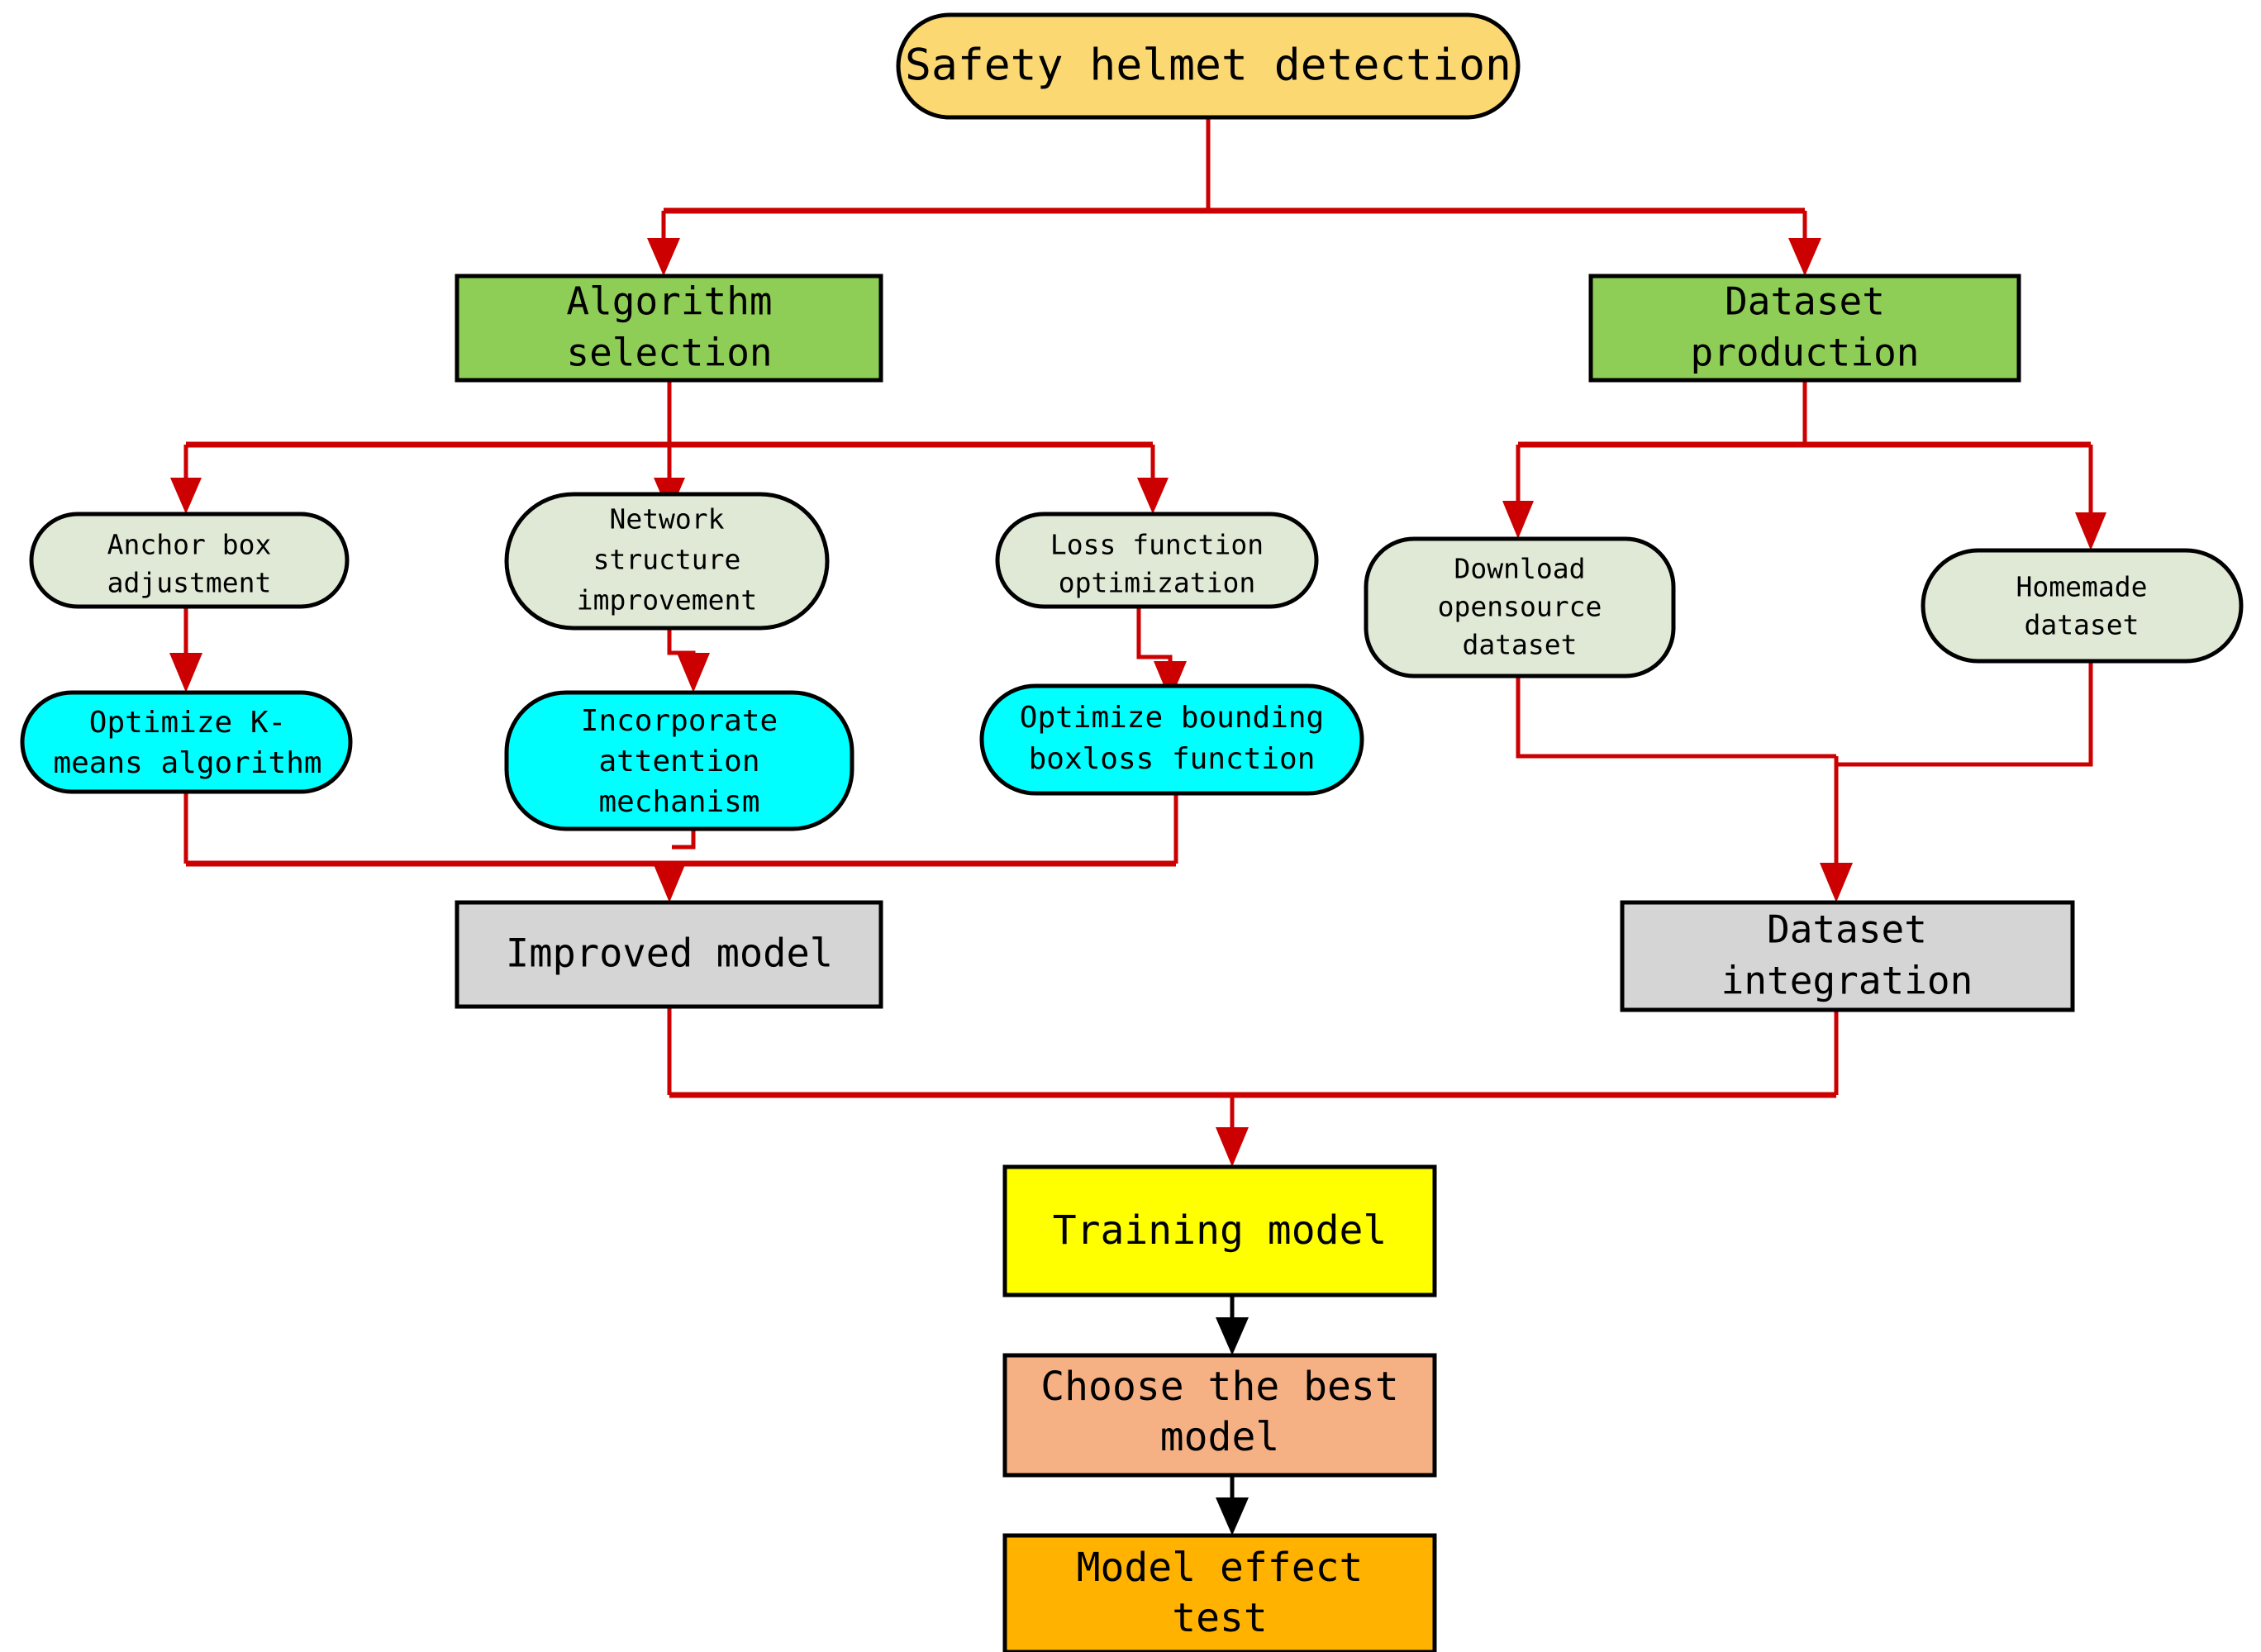 The width and height of the screenshot is (2261, 1652). Describe the element at coordinates (693, 673) in the screenshot. I see `arrowhead-to-attention` at that location.